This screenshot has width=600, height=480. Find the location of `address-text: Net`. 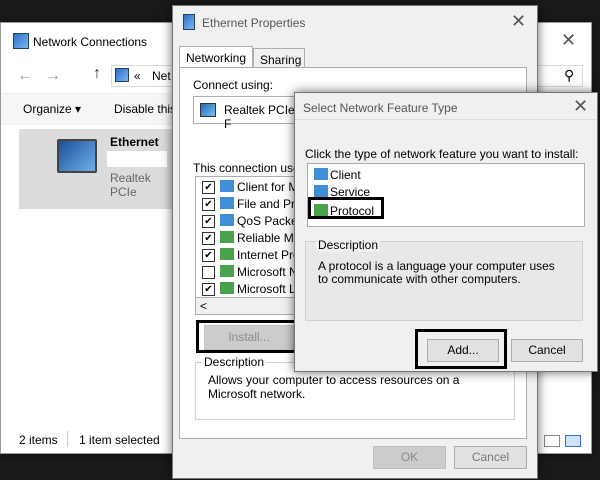

address-text: Net is located at coordinates (161, 76).